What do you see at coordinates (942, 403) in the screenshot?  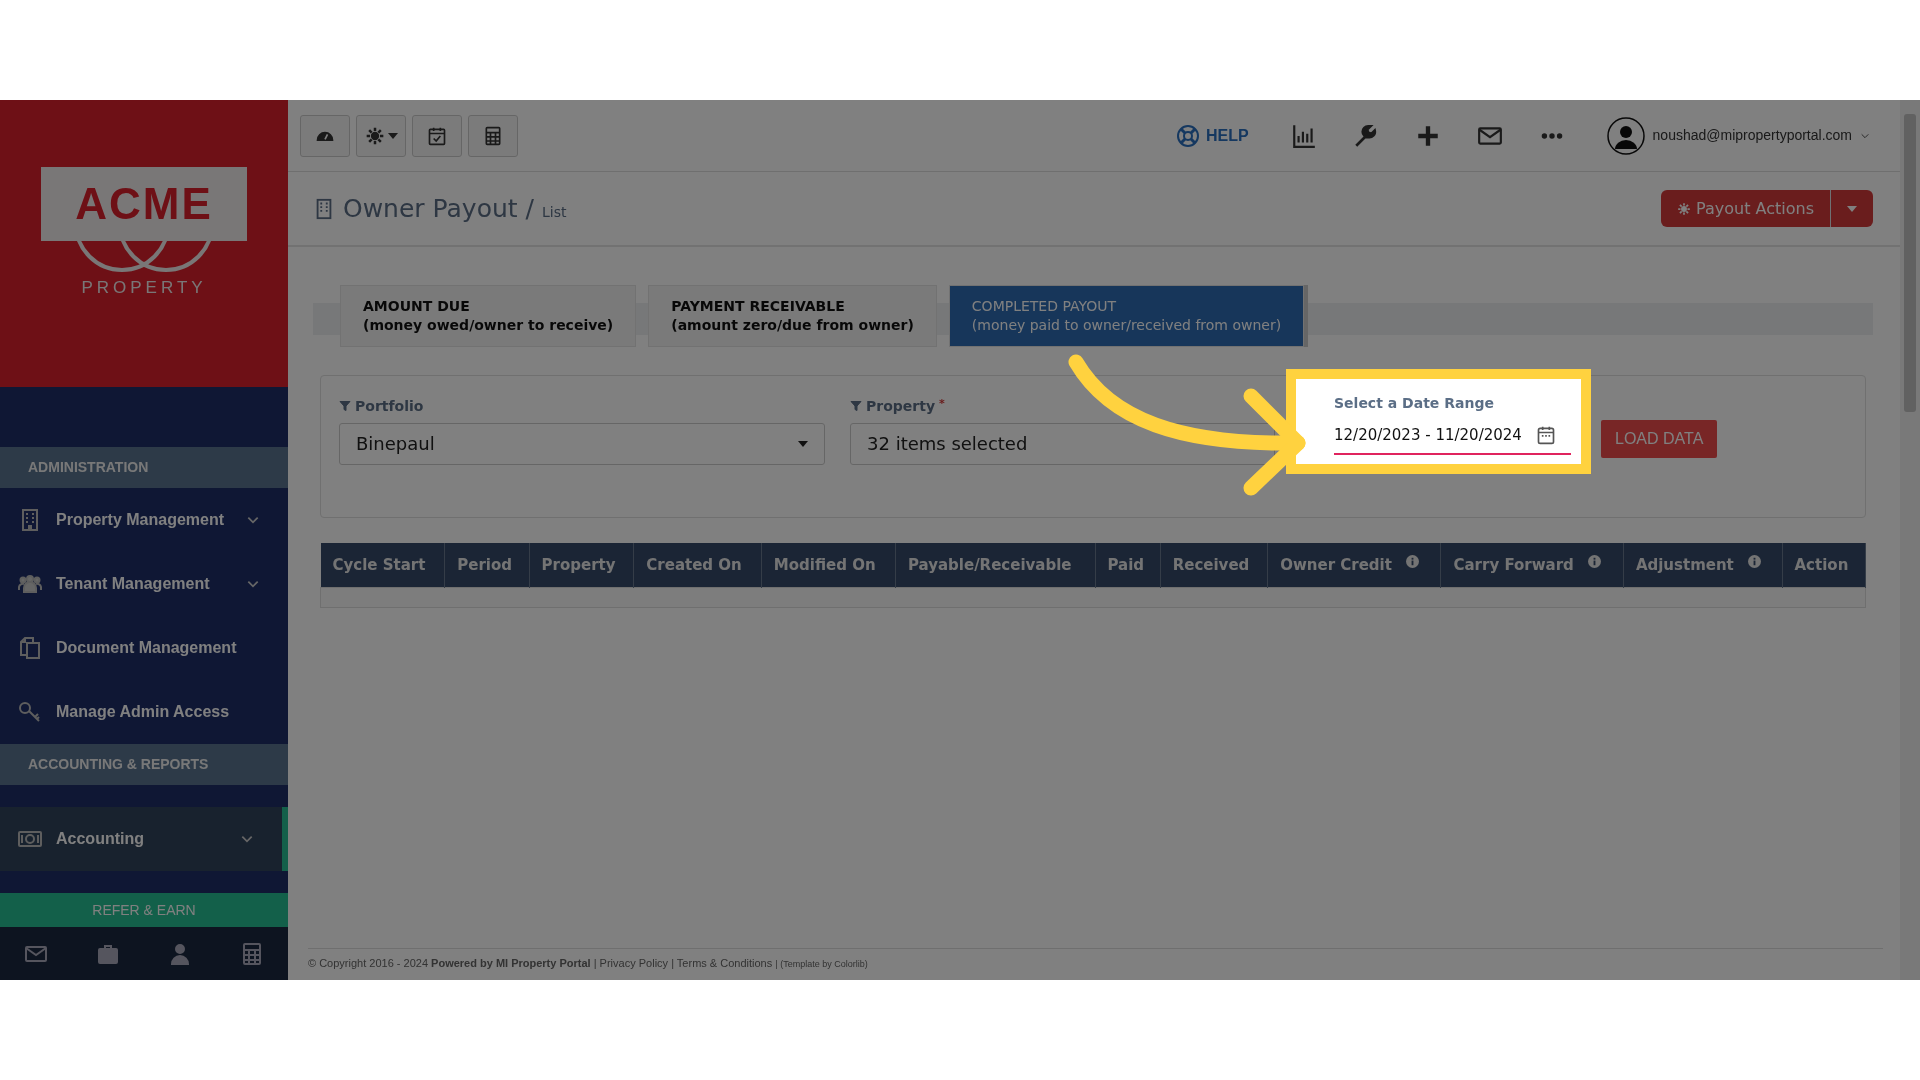 I see `required-mark: *` at bounding box center [942, 403].